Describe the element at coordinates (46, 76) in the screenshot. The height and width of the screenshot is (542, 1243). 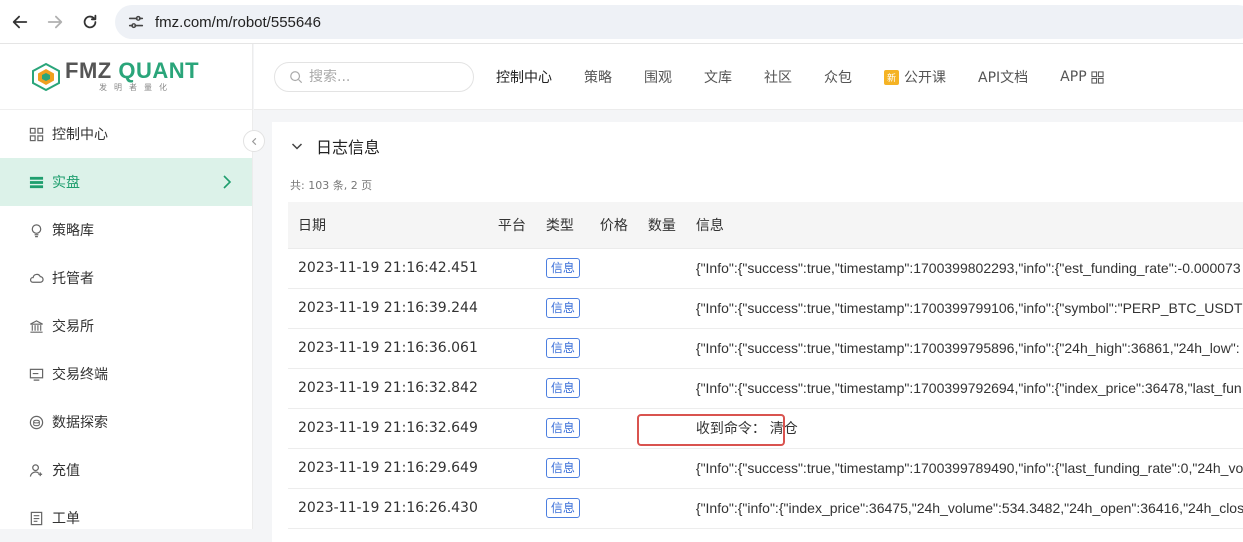
I see `fmz-logo-icon` at that location.